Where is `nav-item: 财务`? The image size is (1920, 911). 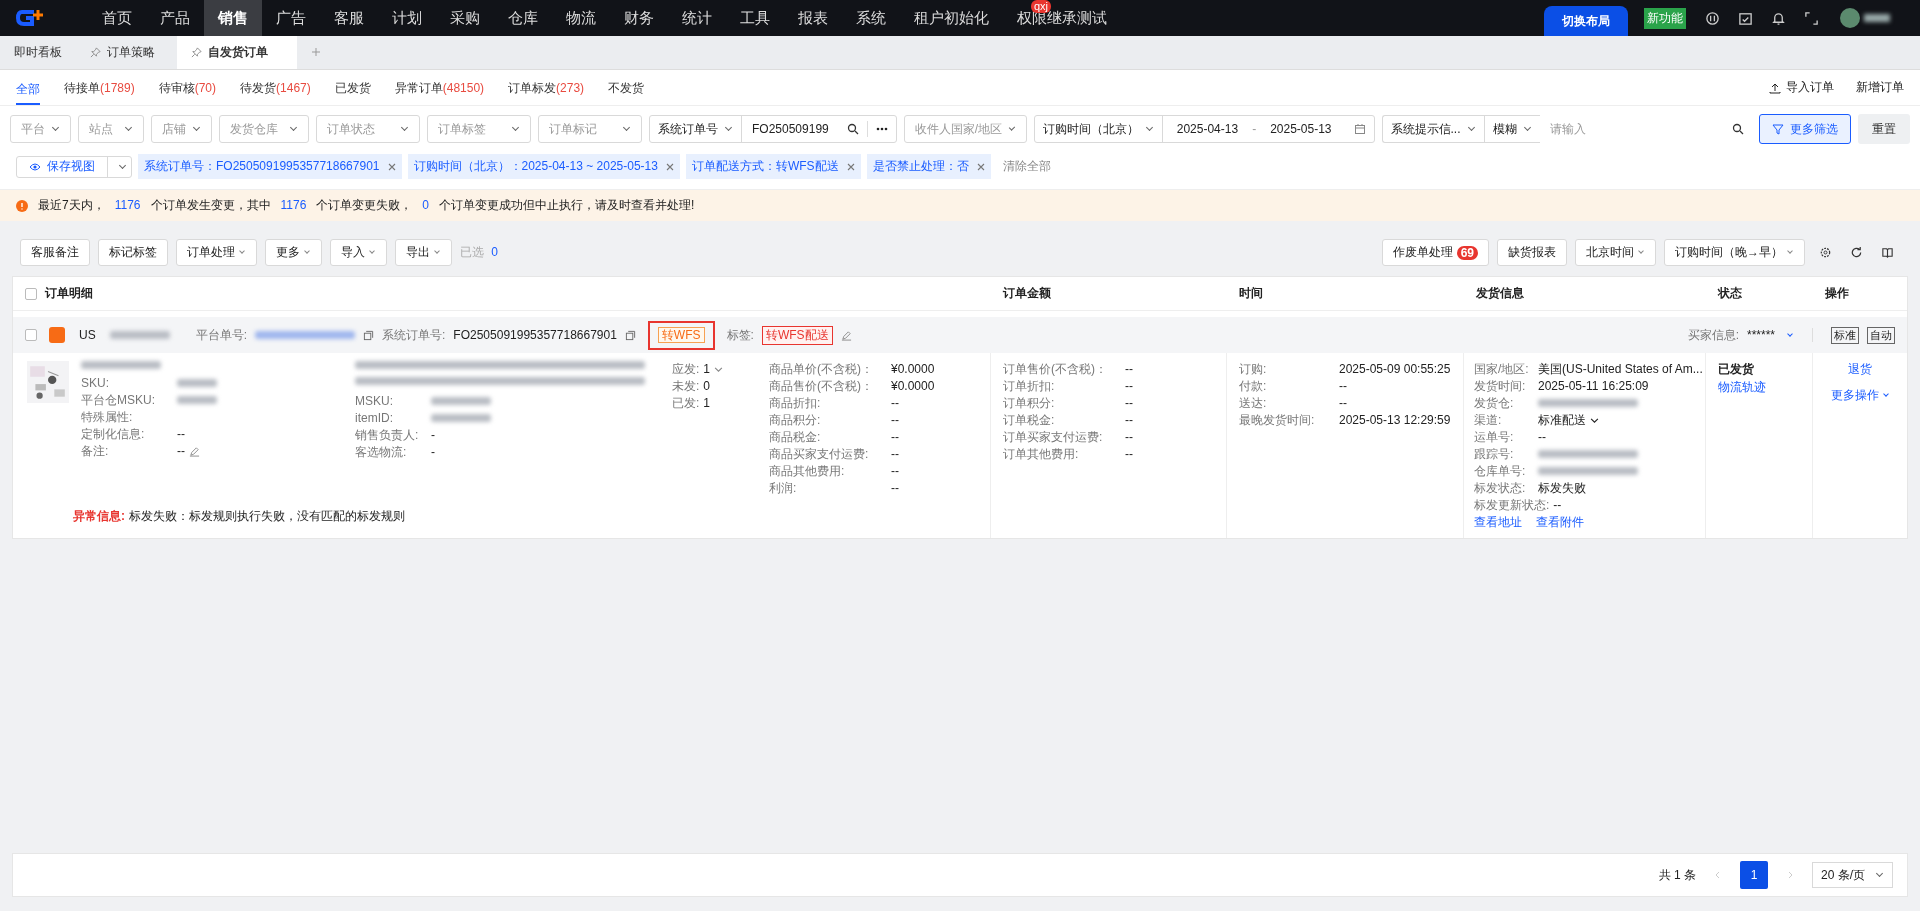
nav-item: 财务 is located at coordinates (639, 18).